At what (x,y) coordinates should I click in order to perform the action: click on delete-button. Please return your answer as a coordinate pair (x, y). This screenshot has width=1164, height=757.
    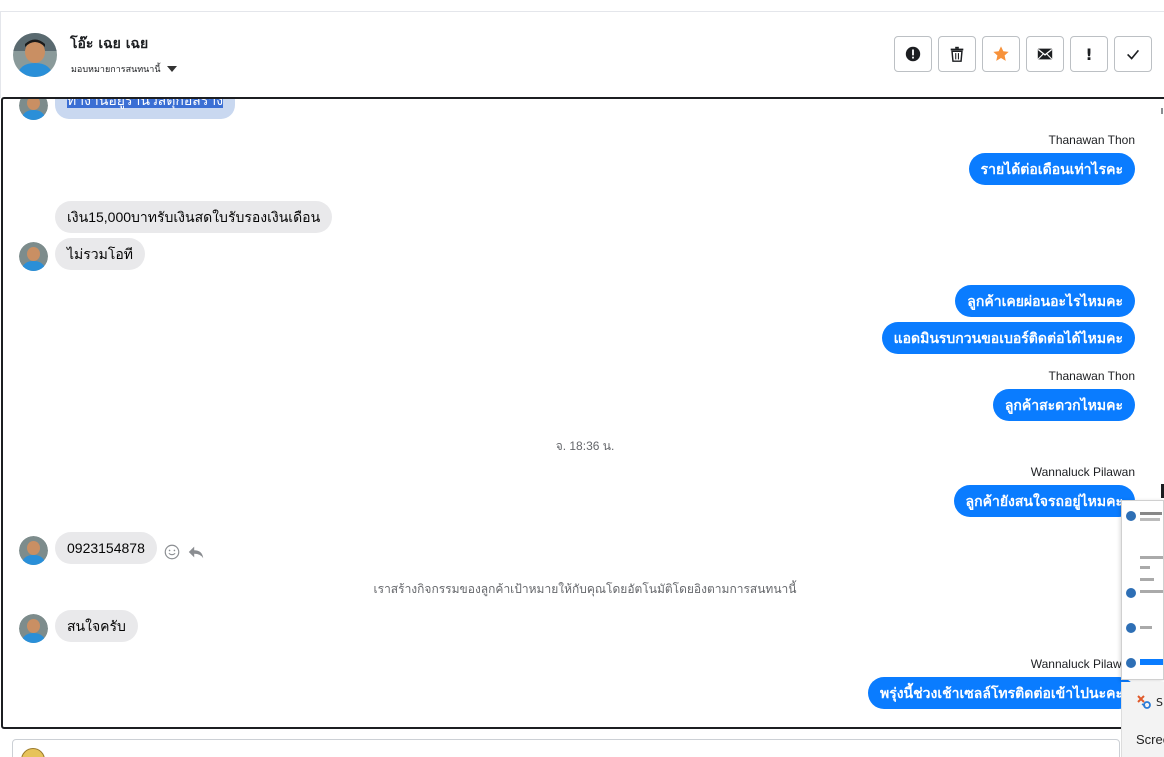
    Looking at the image, I should click on (957, 54).